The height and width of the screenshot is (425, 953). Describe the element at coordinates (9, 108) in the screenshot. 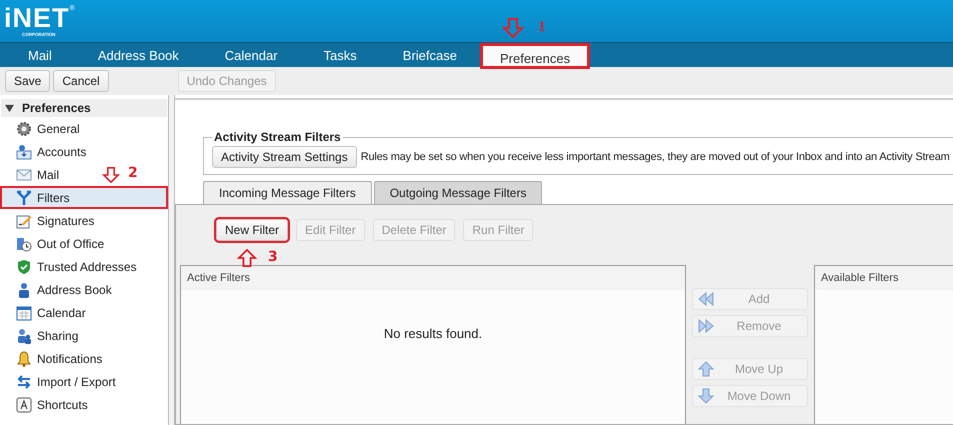

I see `collapse-triangle-icon` at that location.